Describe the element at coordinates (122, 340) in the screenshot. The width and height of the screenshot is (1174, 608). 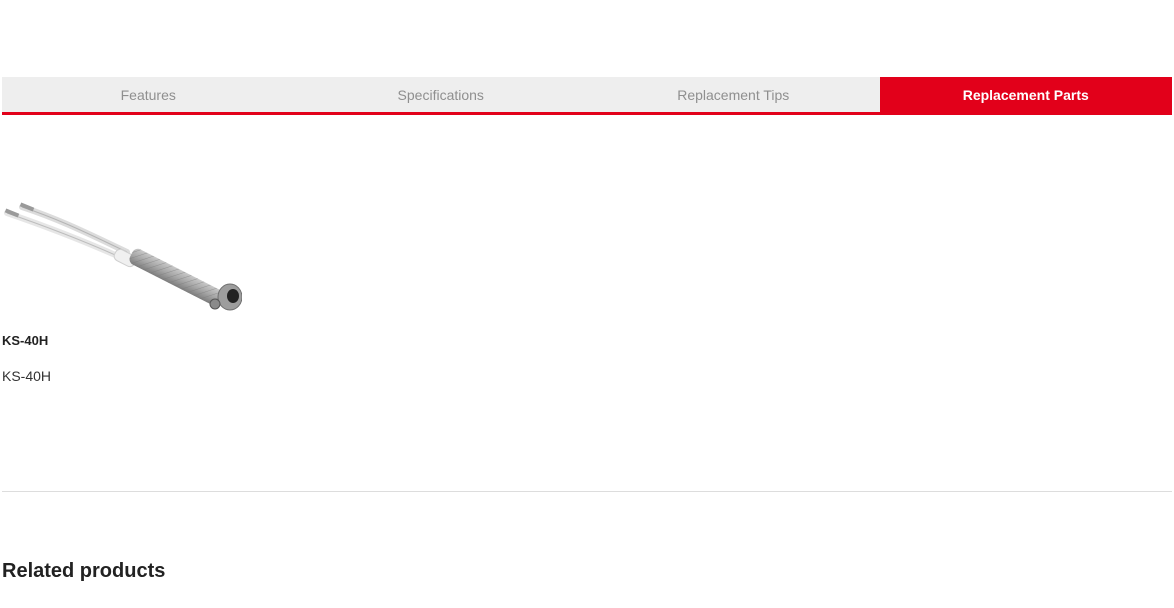
I see `product-title: KS-40H` at that location.